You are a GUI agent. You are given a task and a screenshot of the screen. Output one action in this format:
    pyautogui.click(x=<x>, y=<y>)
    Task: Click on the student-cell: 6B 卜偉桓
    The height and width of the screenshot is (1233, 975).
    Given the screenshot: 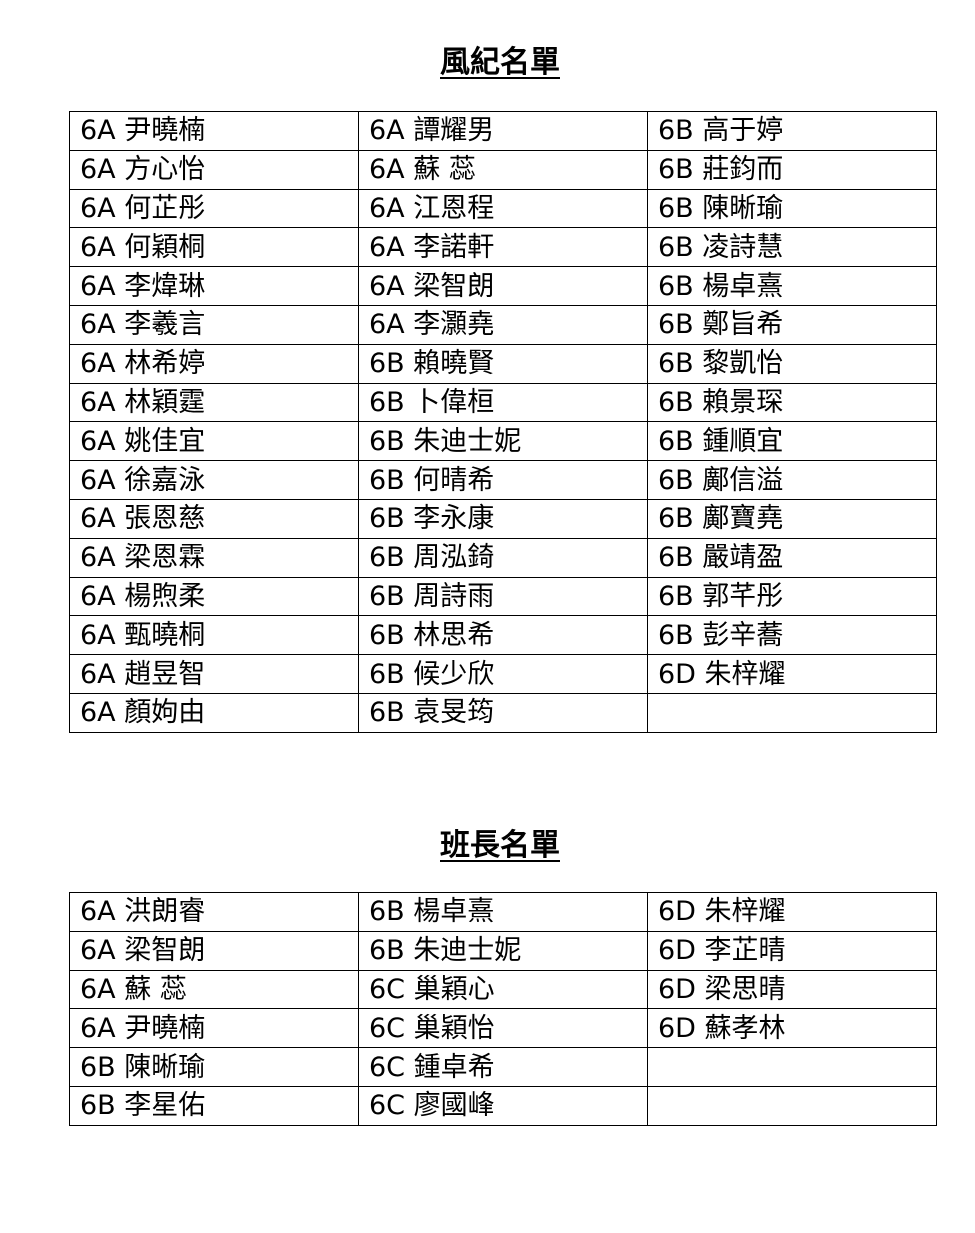 What is the action you would take?
    pyautogui.click(x=503, y=402)
    